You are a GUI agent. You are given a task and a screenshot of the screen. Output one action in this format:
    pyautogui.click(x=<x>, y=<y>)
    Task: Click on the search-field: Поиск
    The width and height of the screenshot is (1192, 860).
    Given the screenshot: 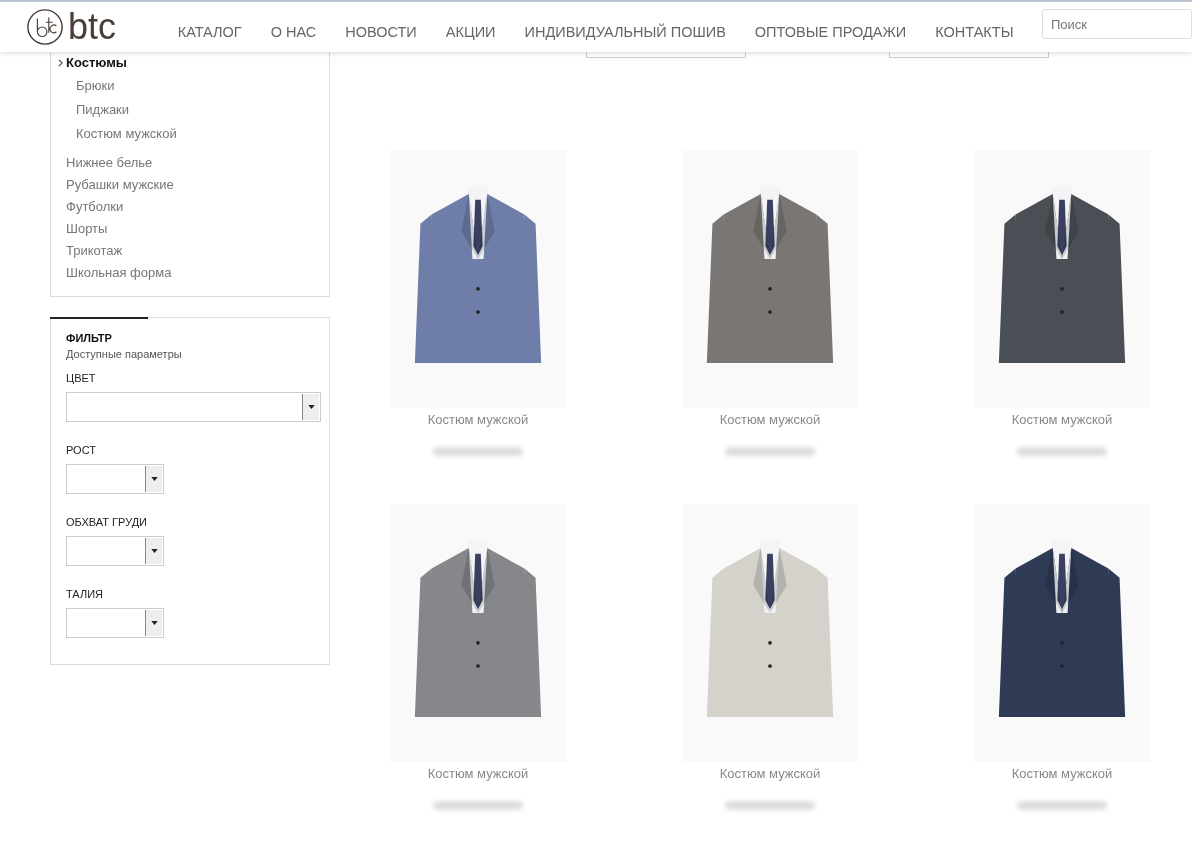 What is the action you would take?
    pyautogui.click(x=1117, y=24)
    